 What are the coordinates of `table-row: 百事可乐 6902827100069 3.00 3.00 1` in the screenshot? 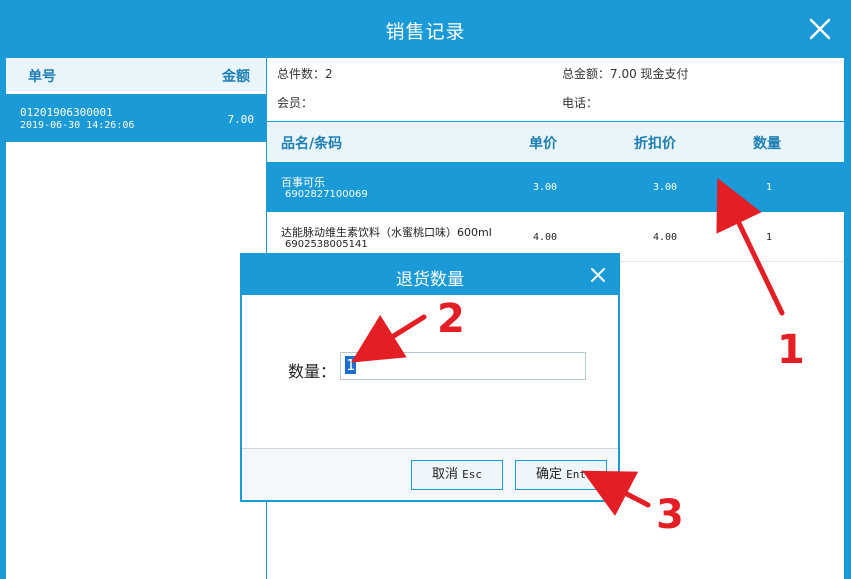 It's located at (555, 187).